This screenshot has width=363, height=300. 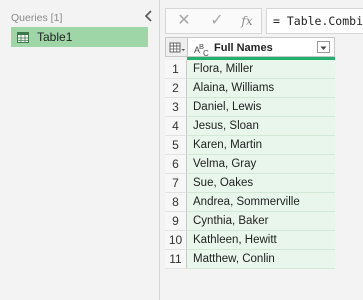 I want to click on table-row: 4 Jesus, Sloan, so click(x=250, y=126).